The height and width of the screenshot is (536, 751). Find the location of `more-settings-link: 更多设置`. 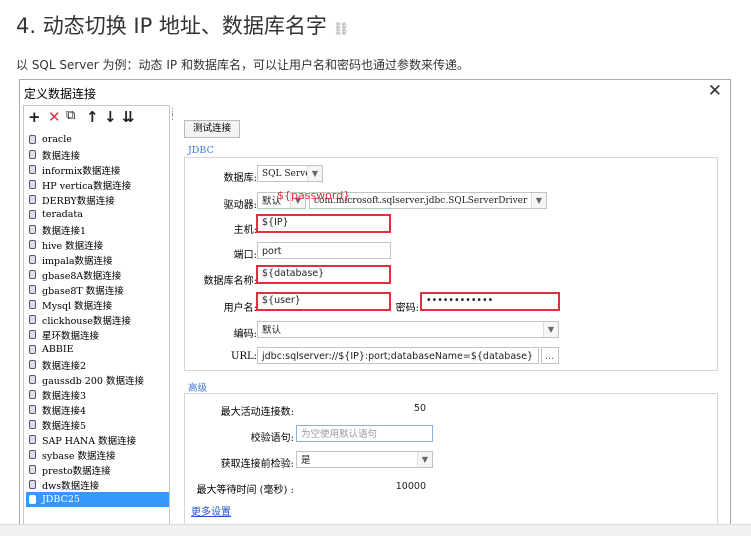

more-settings-link: 更多设置 is located at coordinates (211, 510).